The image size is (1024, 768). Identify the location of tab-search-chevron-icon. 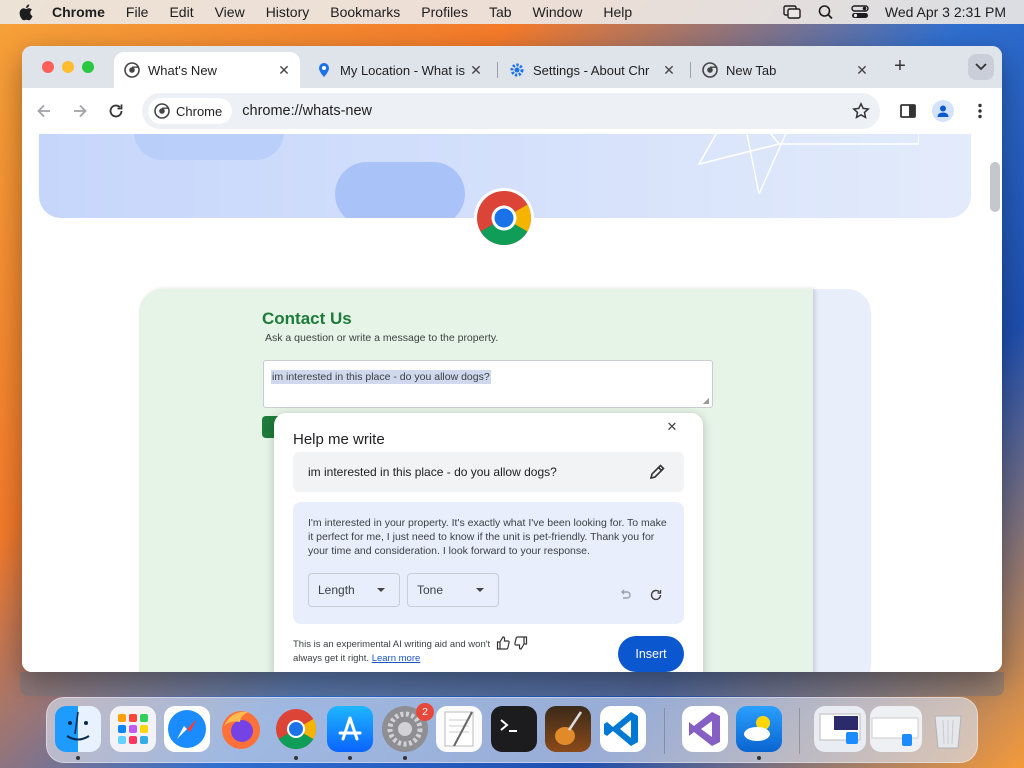
(981, 67).